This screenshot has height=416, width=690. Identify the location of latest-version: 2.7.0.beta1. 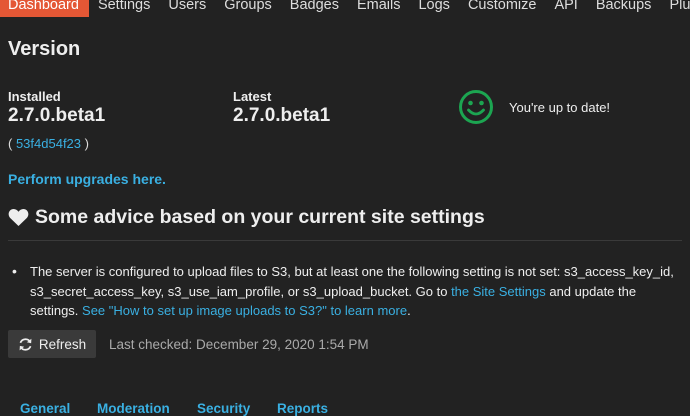
(282, 115).